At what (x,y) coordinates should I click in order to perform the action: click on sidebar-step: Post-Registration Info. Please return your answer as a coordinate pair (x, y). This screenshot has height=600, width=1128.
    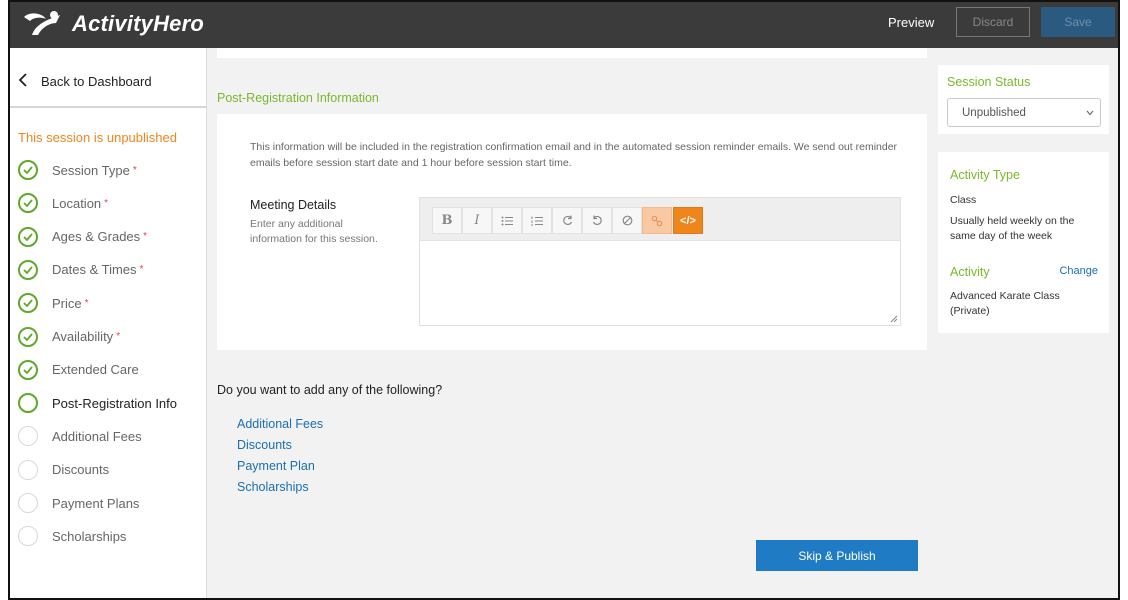
    Looking at the image, I should click on (113, 403).